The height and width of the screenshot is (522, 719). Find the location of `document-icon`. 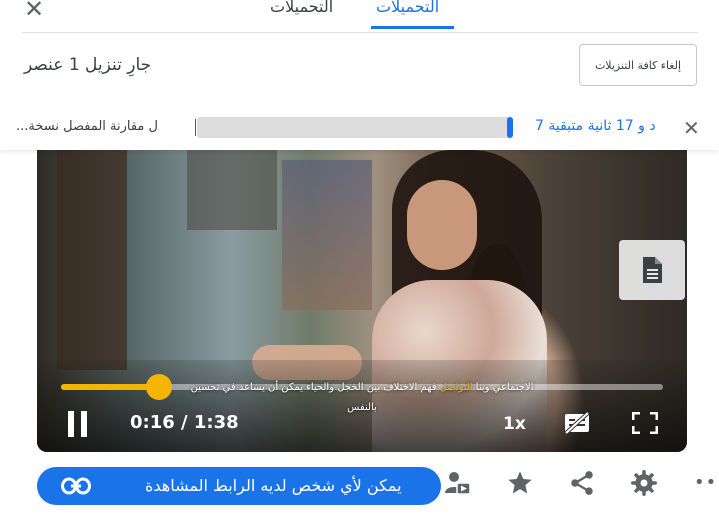

document-icon is located at coordinates (652, 270).